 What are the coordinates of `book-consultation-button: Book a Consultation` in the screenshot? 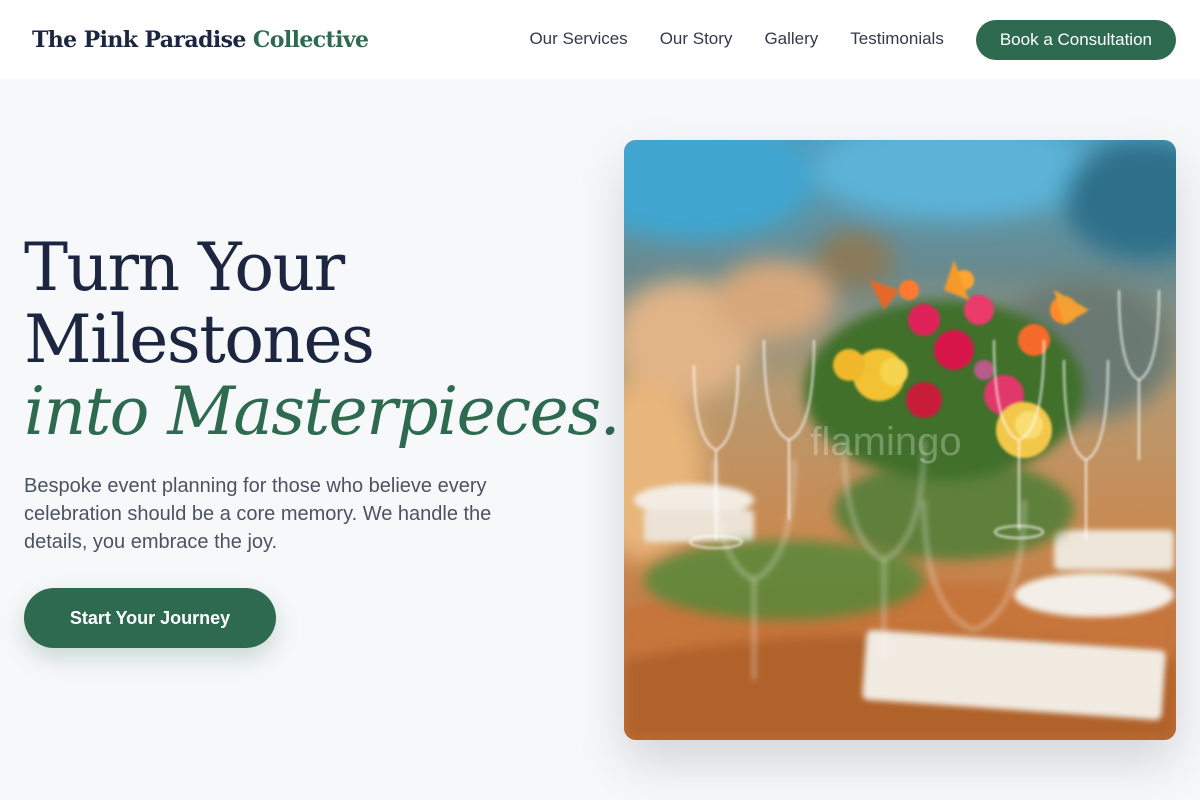 It's located at (1075, 39).